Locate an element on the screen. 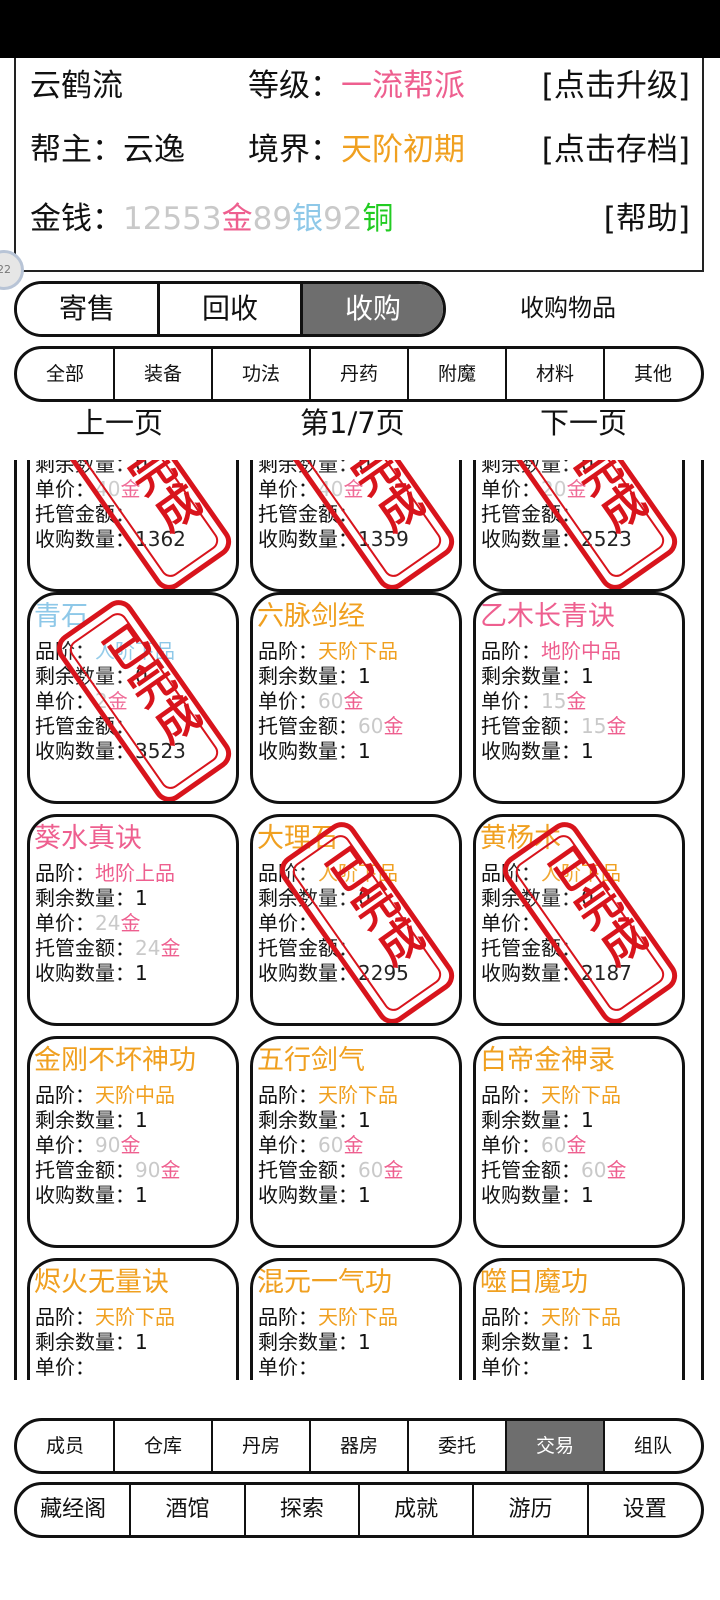  item-card: 烬火无量诀品阶：天阶下品剩余数量：1单价：托管金额：收购数量： is located at coordinates (133, 1319).